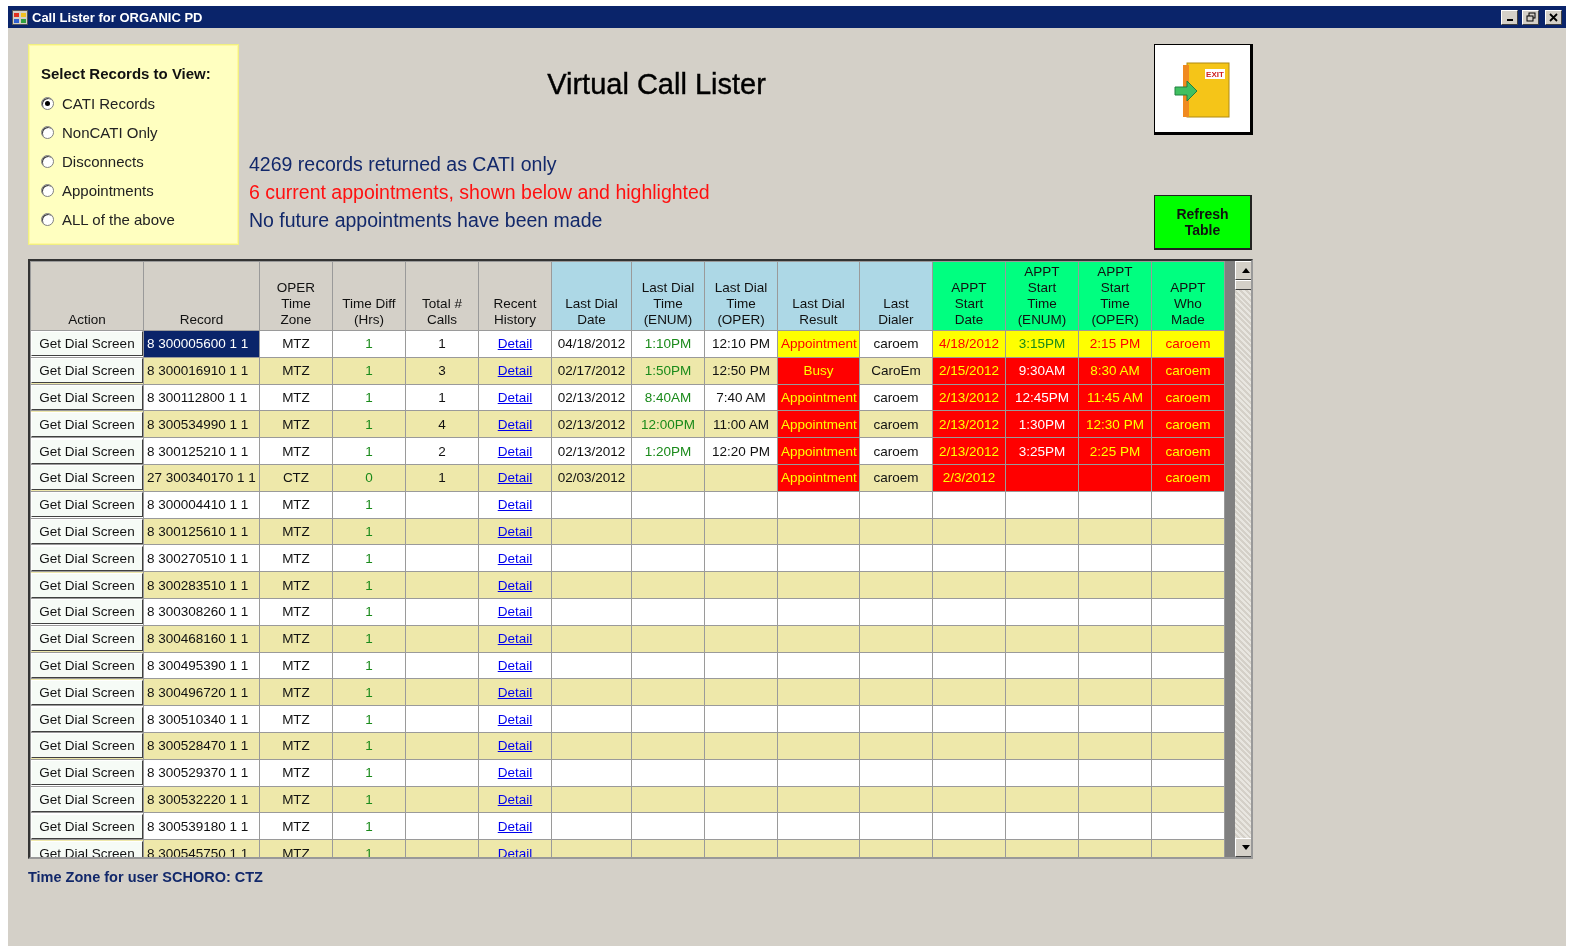 The image size is (1578, 952). What do you see at coordinates (969, 371) in the screenshot?
I see `table-cell: 2/15/2012` at bounding box center [969, 371].